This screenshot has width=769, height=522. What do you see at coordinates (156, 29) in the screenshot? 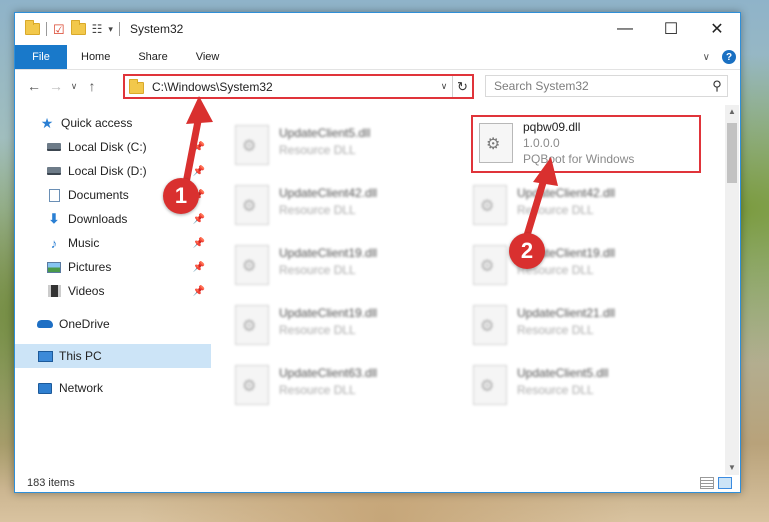
I see `window-title: System32` at bounding box center [156, 29].